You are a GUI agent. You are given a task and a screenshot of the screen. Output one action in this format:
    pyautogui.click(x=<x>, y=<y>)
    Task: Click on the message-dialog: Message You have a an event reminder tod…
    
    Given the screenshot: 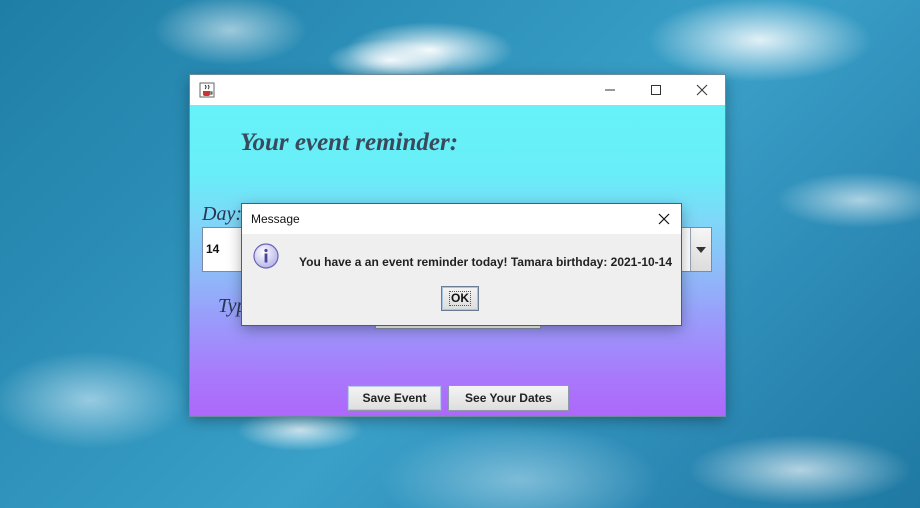 What is the action you would take?
    pyautogui.click(x=461, y=264)
    